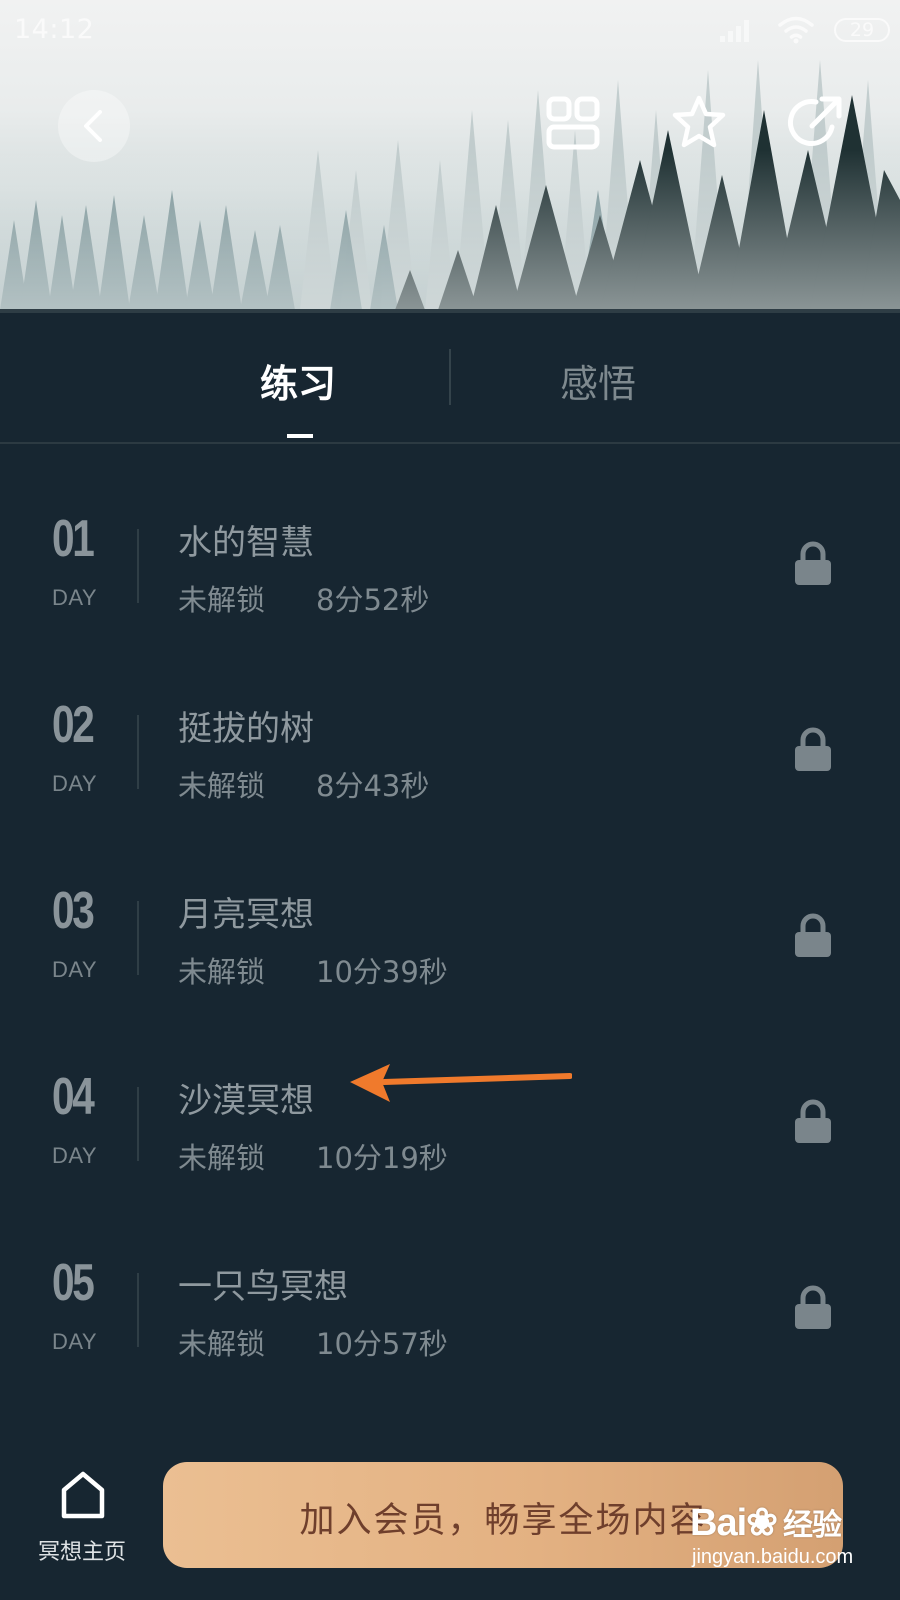 The image size is (900, 1600). Describe the element at coordinates (83, 1495) in the screenshot. I see `home-icon` at that location.